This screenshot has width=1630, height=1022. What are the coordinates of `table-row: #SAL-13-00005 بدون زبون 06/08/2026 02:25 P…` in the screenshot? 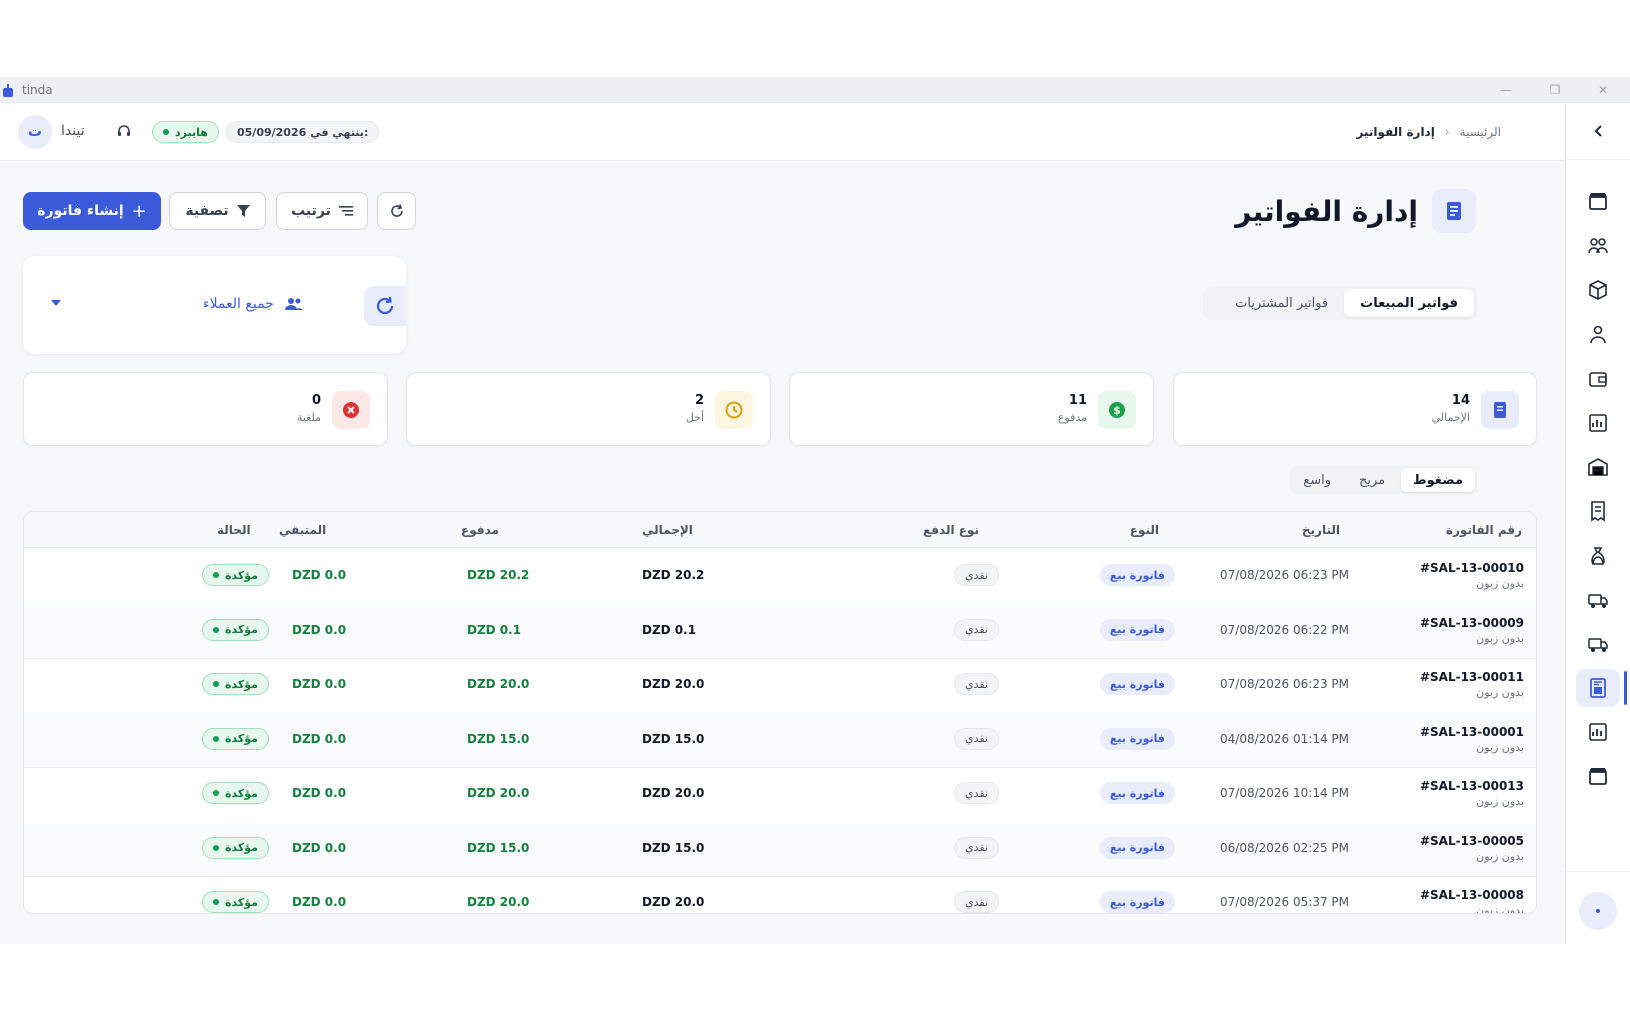 It's located at (780, 848).